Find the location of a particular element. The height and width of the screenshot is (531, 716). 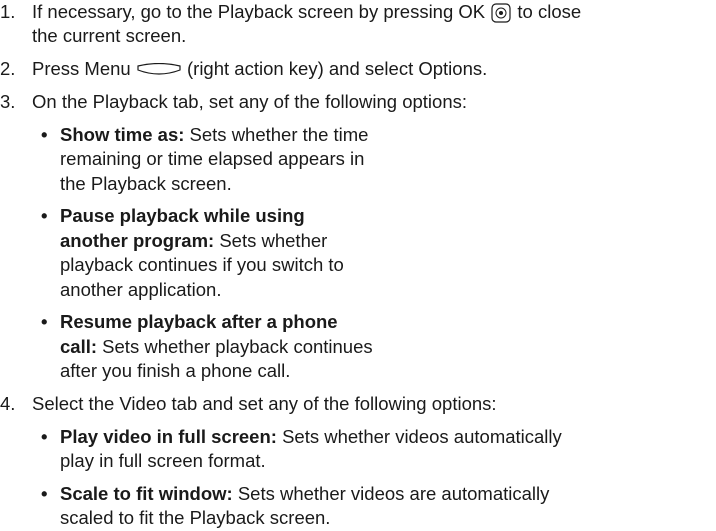

option-desc: Sets whether playback continues is located at coordinates (237, 346).